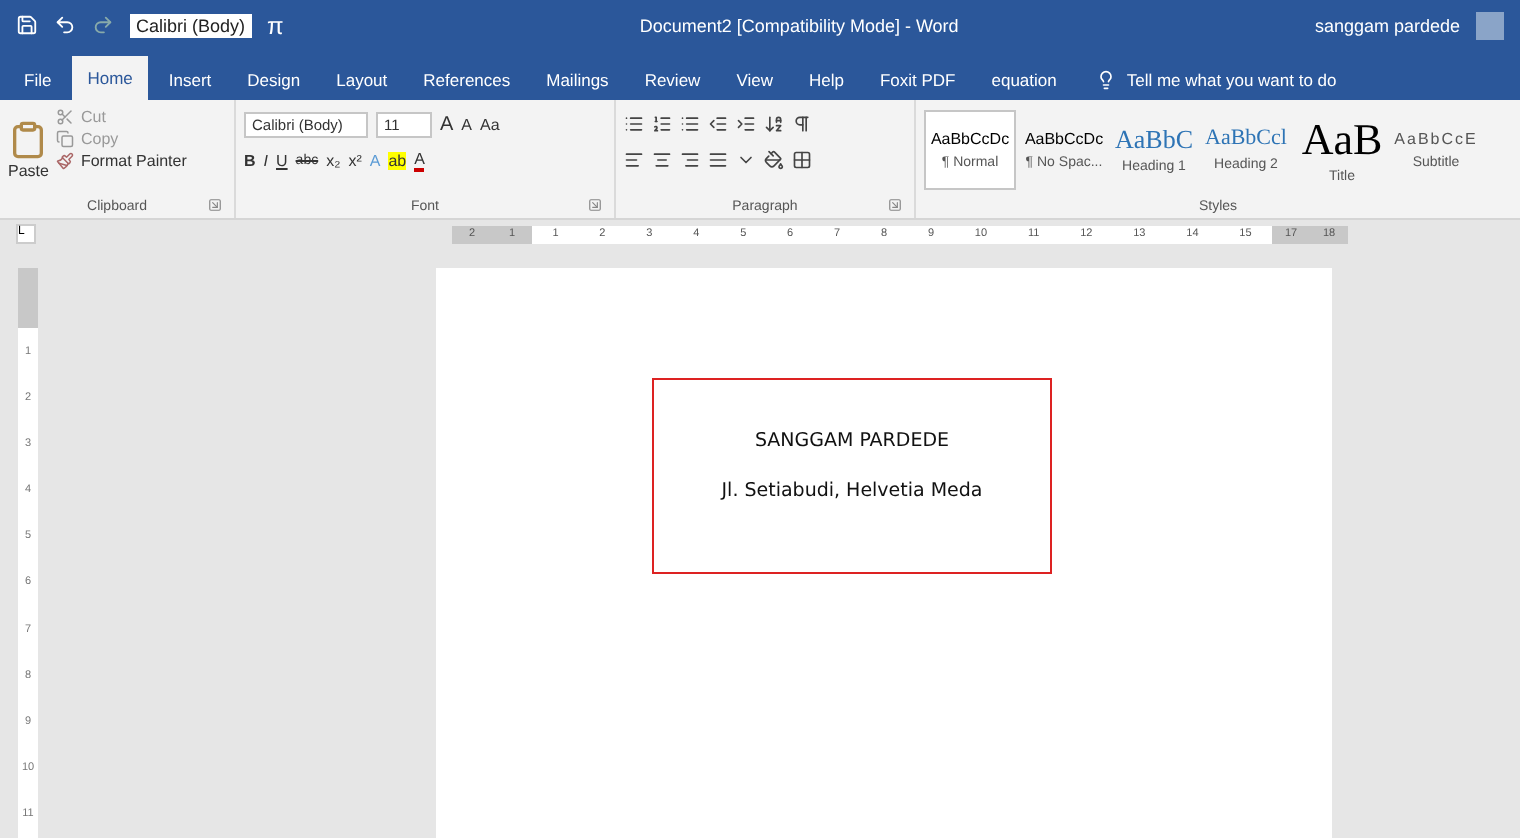  I want to click on grow-font-button: A, so click(447, 125).